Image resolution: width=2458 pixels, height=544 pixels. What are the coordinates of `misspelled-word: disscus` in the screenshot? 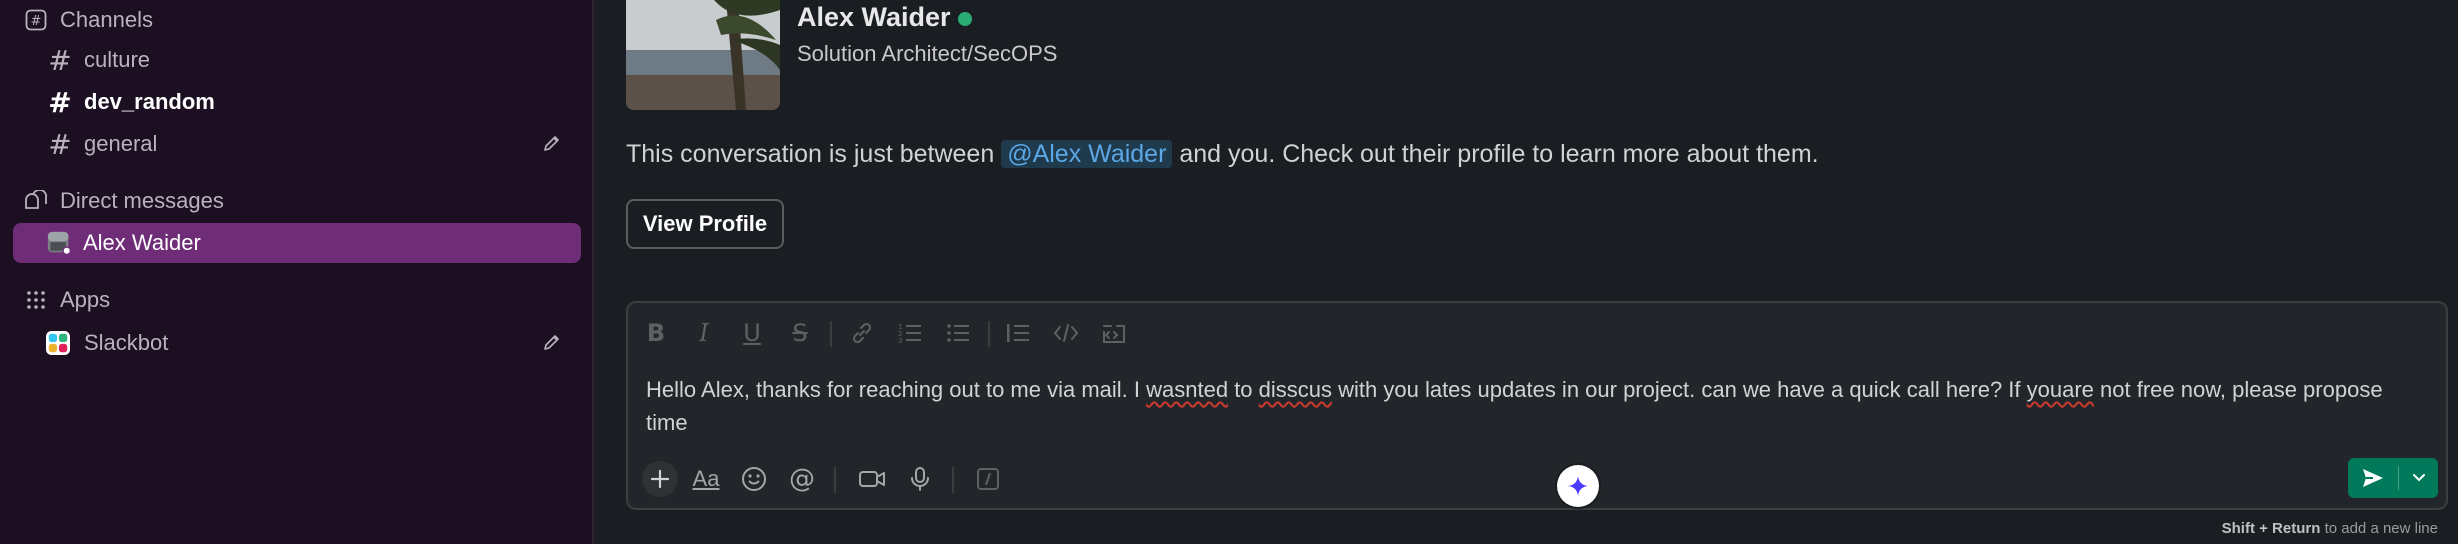 It's located at (1295, 389).